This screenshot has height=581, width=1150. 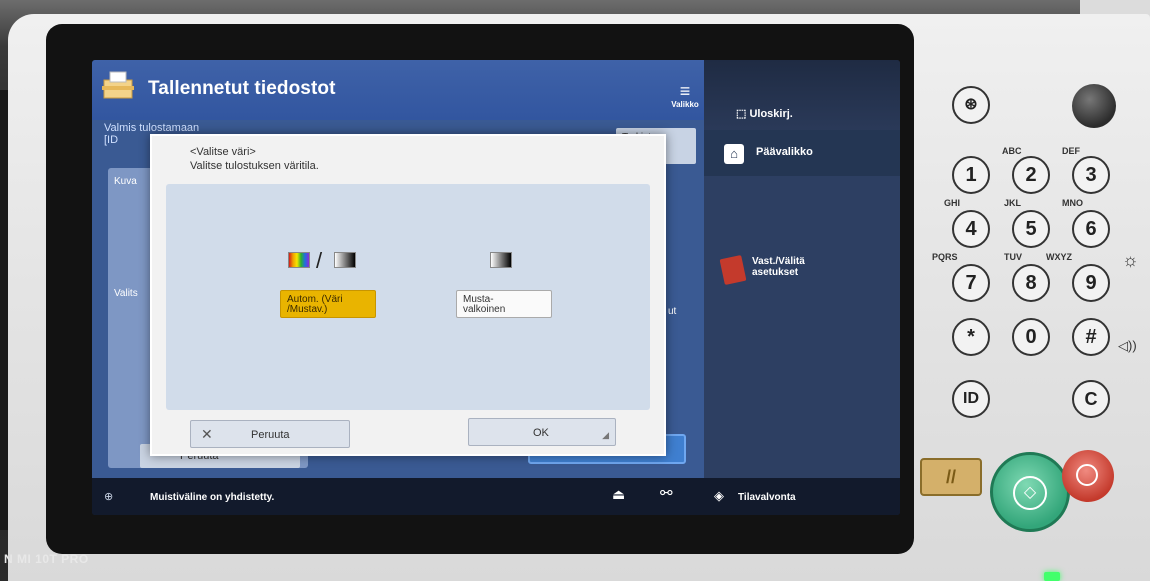 I want to click on sidebar-body, so click(x=802, y=336).